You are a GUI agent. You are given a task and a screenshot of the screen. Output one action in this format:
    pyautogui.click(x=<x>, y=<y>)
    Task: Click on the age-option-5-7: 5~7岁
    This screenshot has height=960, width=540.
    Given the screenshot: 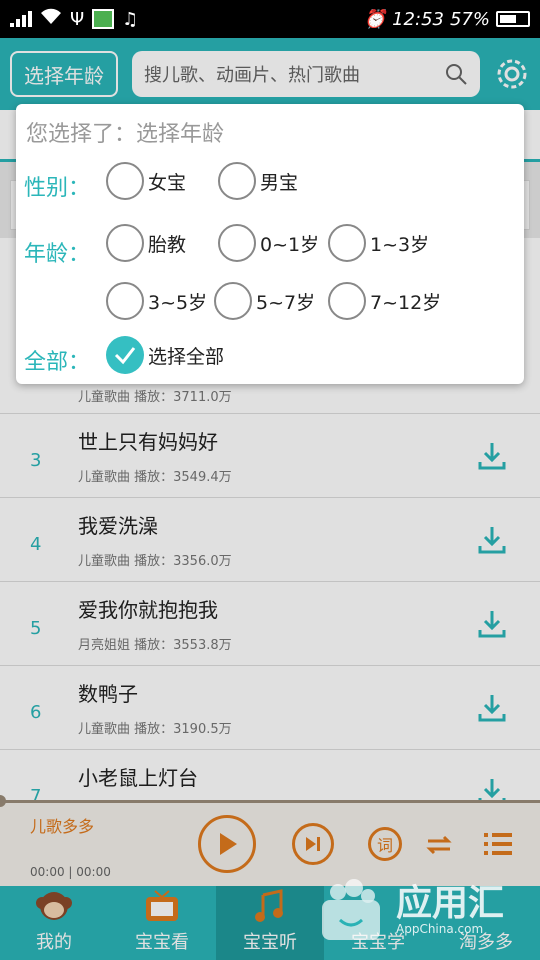 What is the action you would take?
    pyautogui.click(x=264, y=301)
    